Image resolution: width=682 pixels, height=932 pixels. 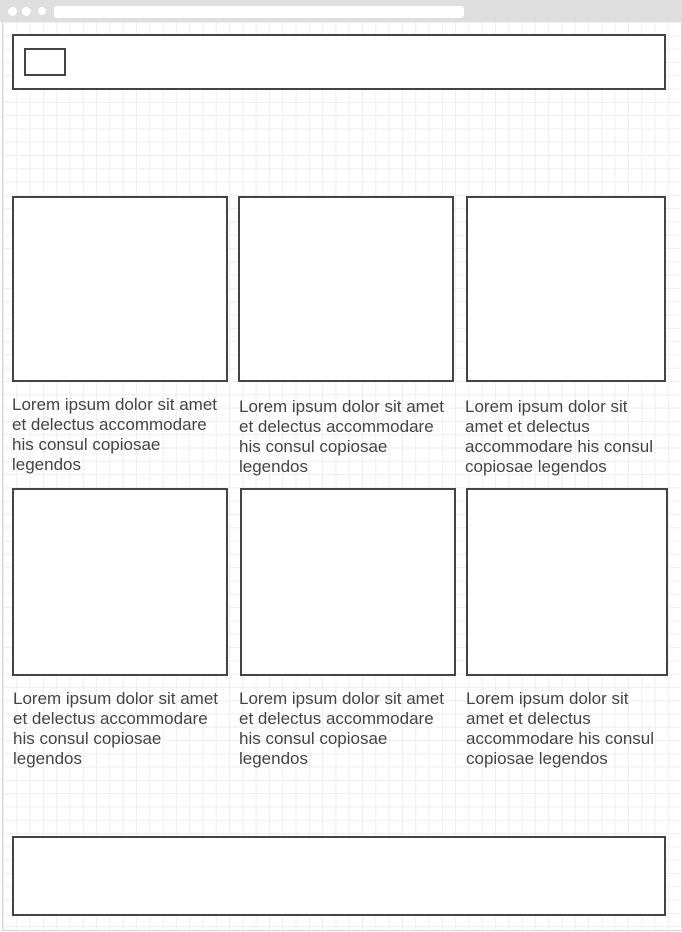 I want to click on window-close-dot, so click(x=12, y=11).